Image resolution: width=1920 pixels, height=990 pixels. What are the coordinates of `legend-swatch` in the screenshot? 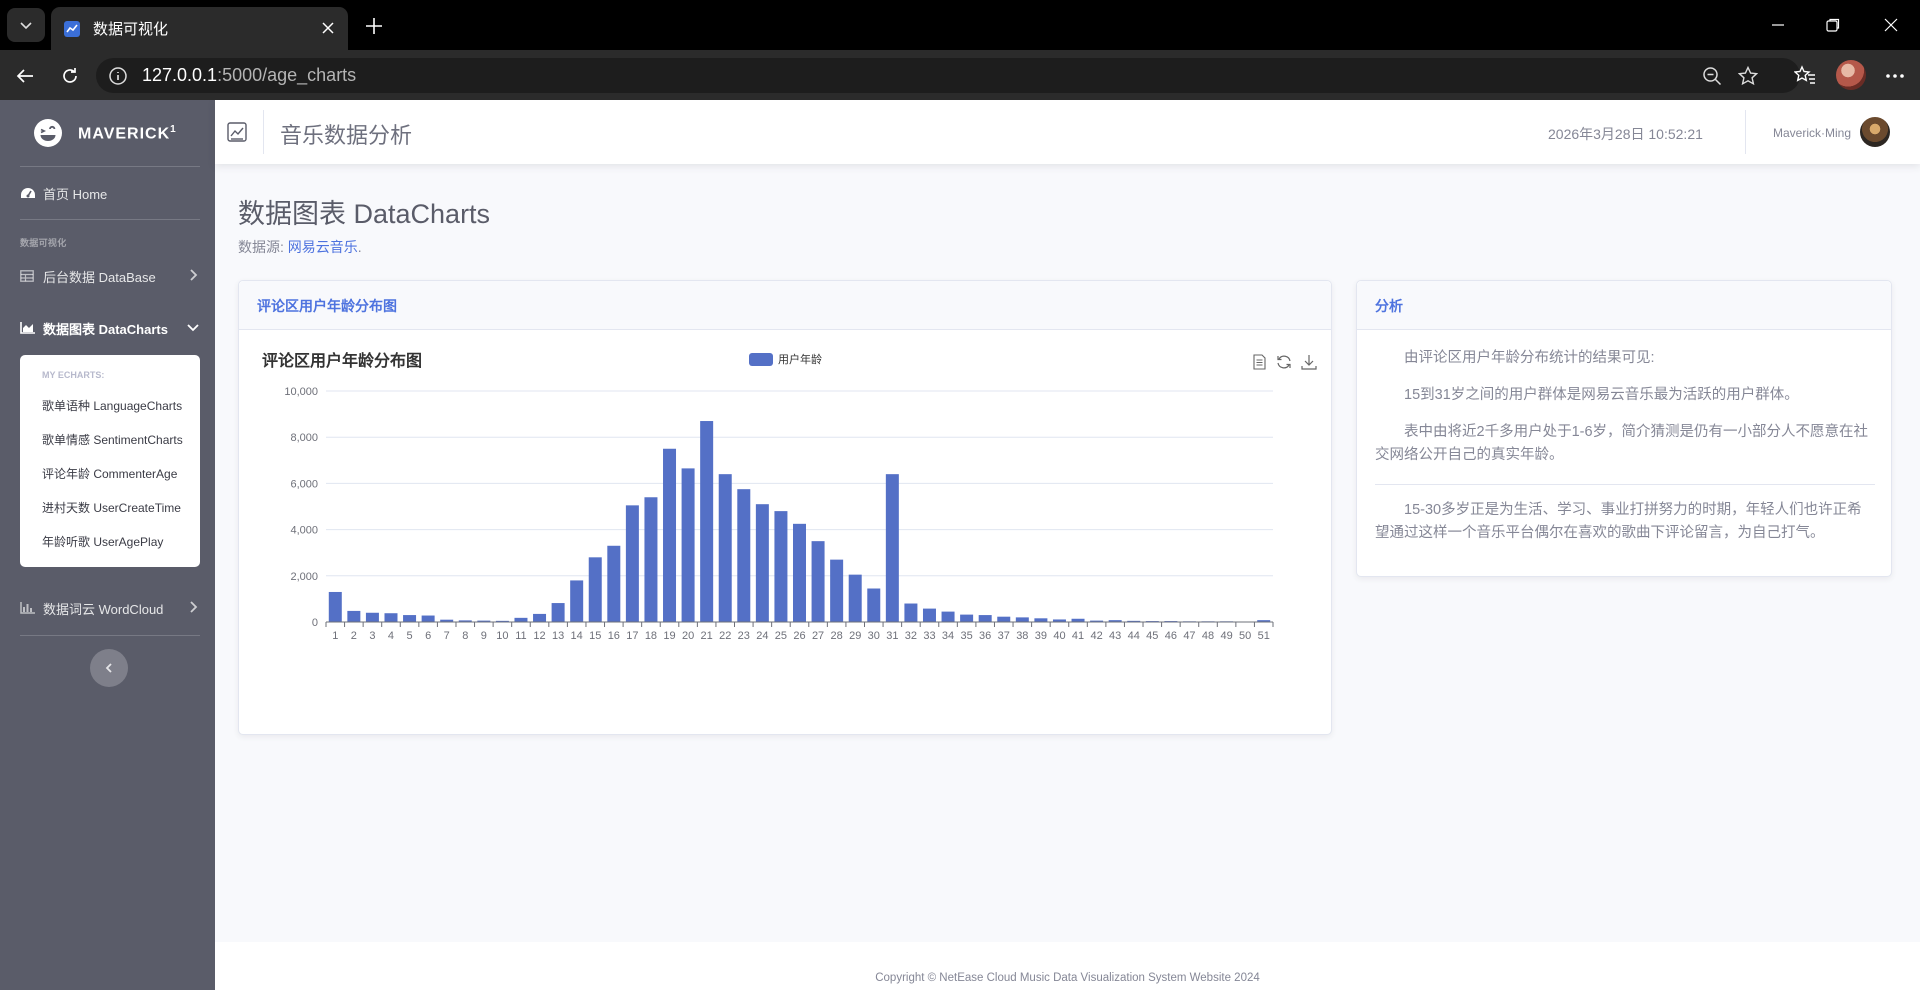 It's located at (761, 359).